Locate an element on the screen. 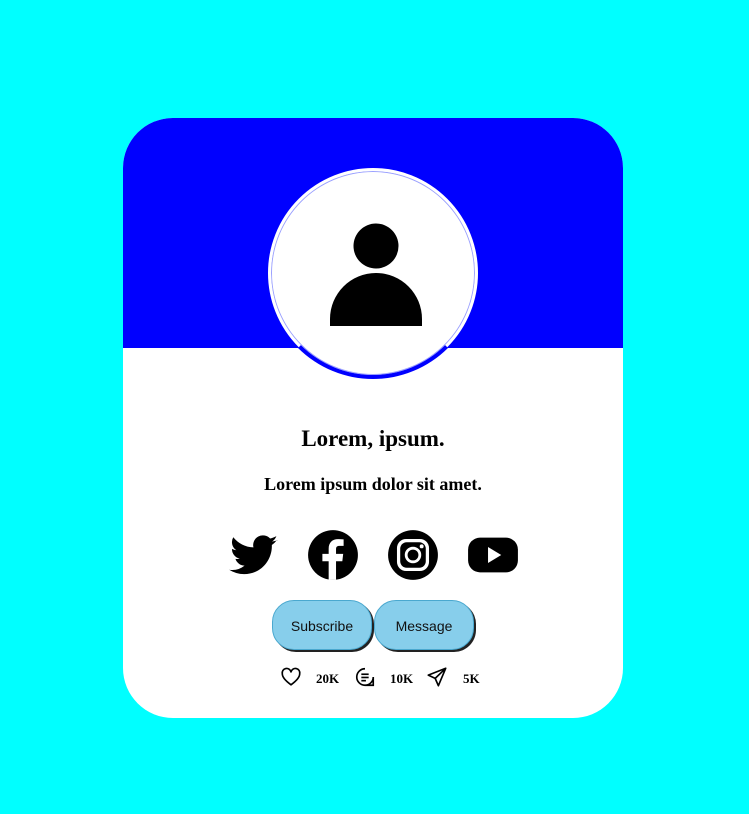 The height and width of the screenshot is (814, 749). facebook-link is located at coordinates (333, 555).